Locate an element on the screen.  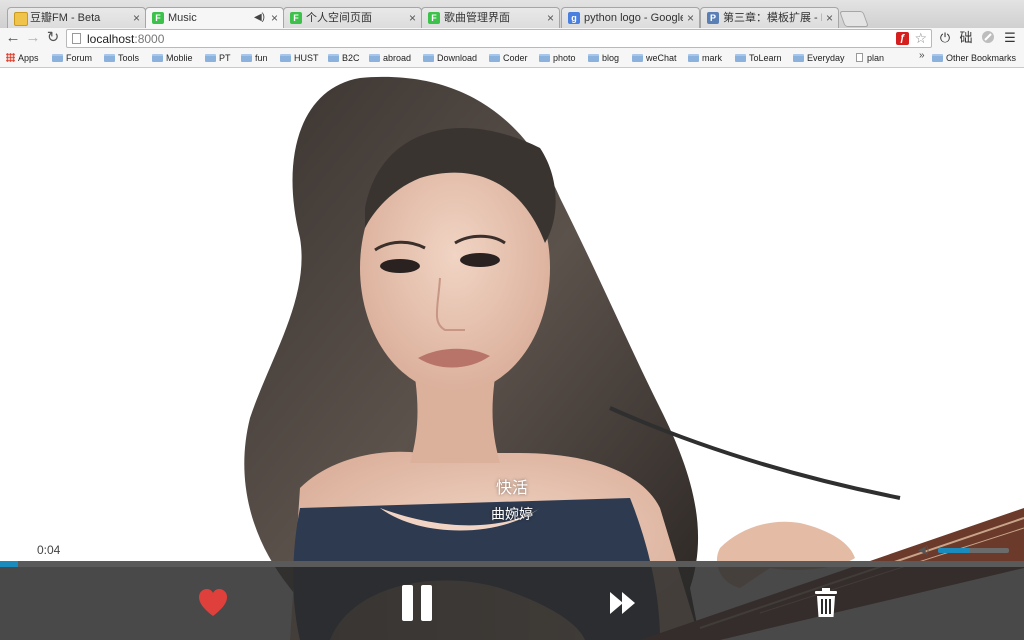
bookmark-folder: B2C is located at coordinates (344, 58).